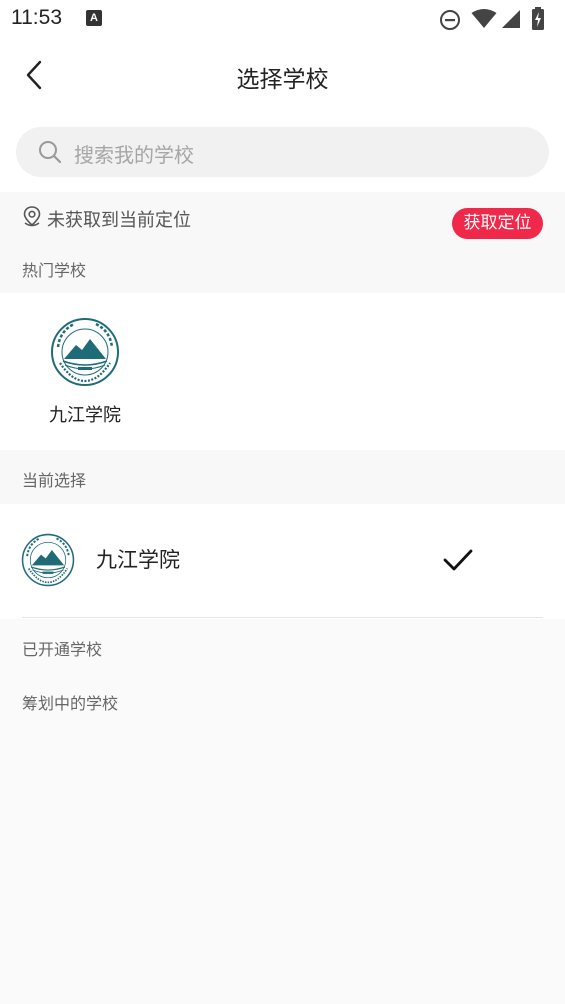  What do you see at coordinates (282, 561) in the screenshot?
I see `current-school-row: 九江学院` at bounding box center [282, 561].